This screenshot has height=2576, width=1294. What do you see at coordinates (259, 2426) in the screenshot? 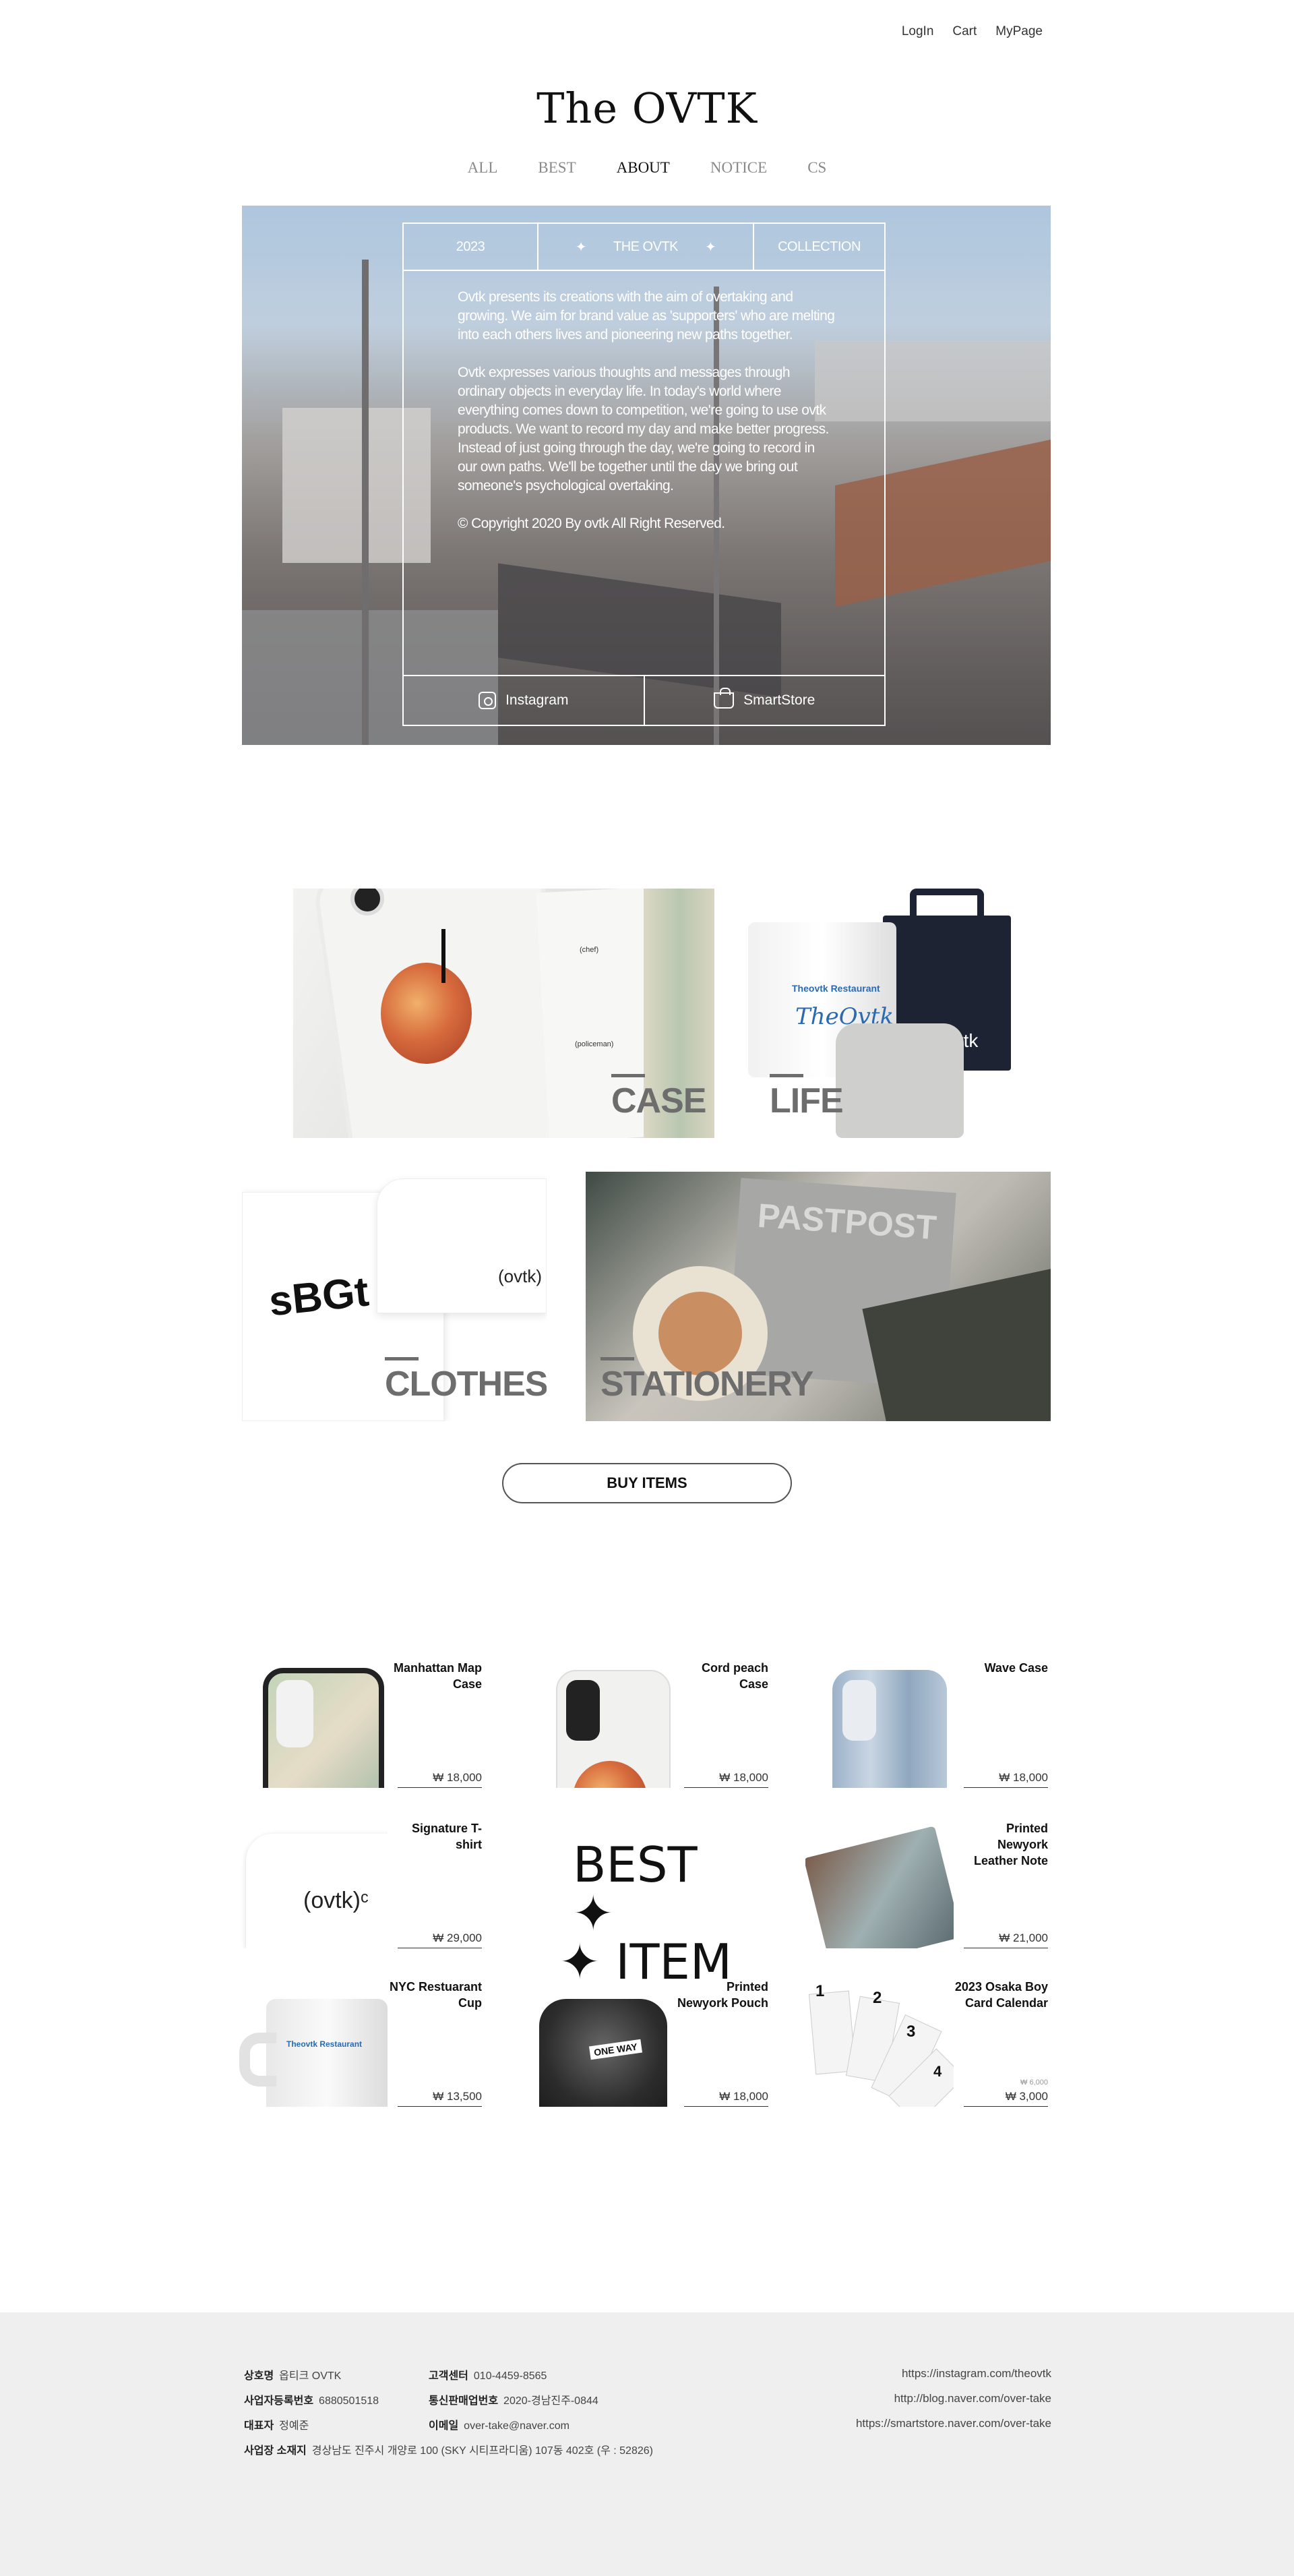
I see `footer-label: 대표자` at bounding box center [259, 2426].